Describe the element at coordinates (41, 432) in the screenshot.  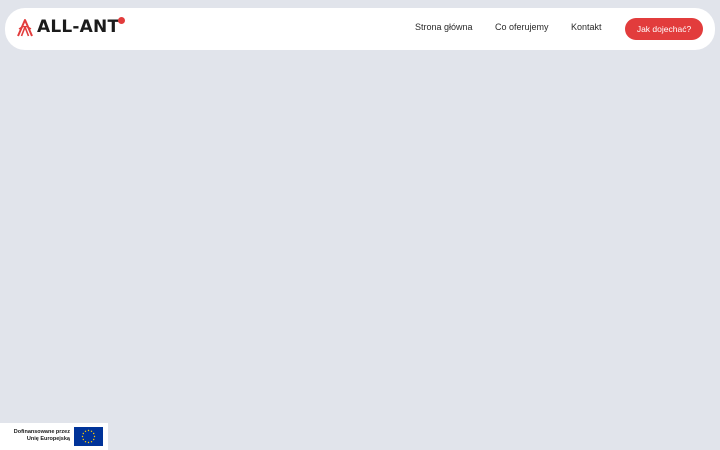
I see `eu-funding-line-1: Dofinansowane przez` at that location.